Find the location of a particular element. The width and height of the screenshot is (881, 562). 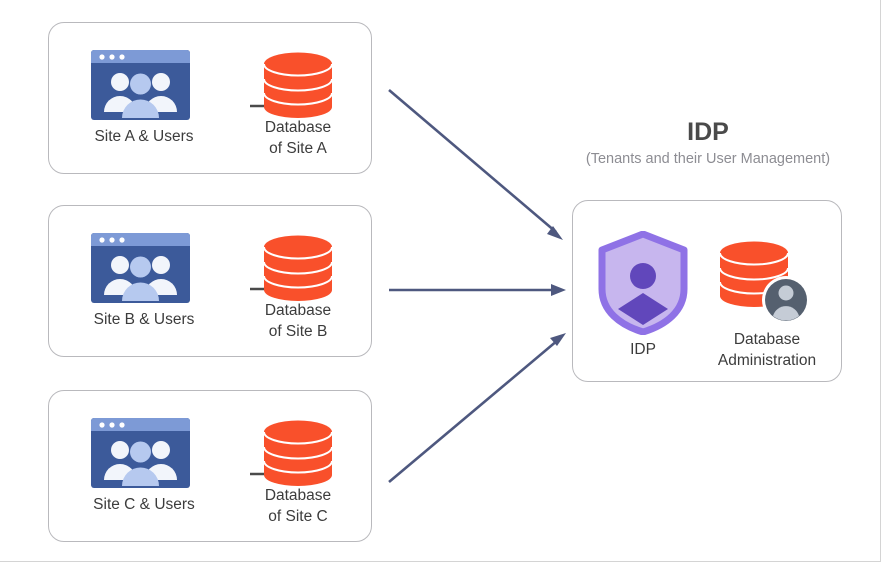

site-group-a: Site A & Users Database of Site A is located at coordinates (210, 98).